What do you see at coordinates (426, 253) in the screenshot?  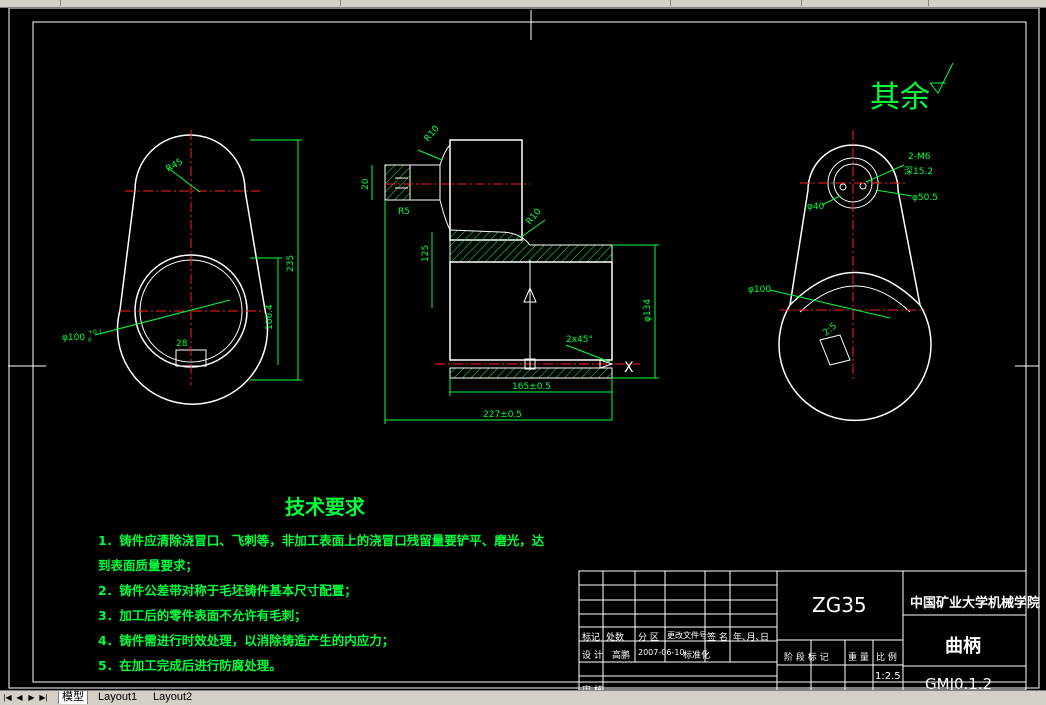 I see `dim-125: 125` at bounding box center [426, 253].